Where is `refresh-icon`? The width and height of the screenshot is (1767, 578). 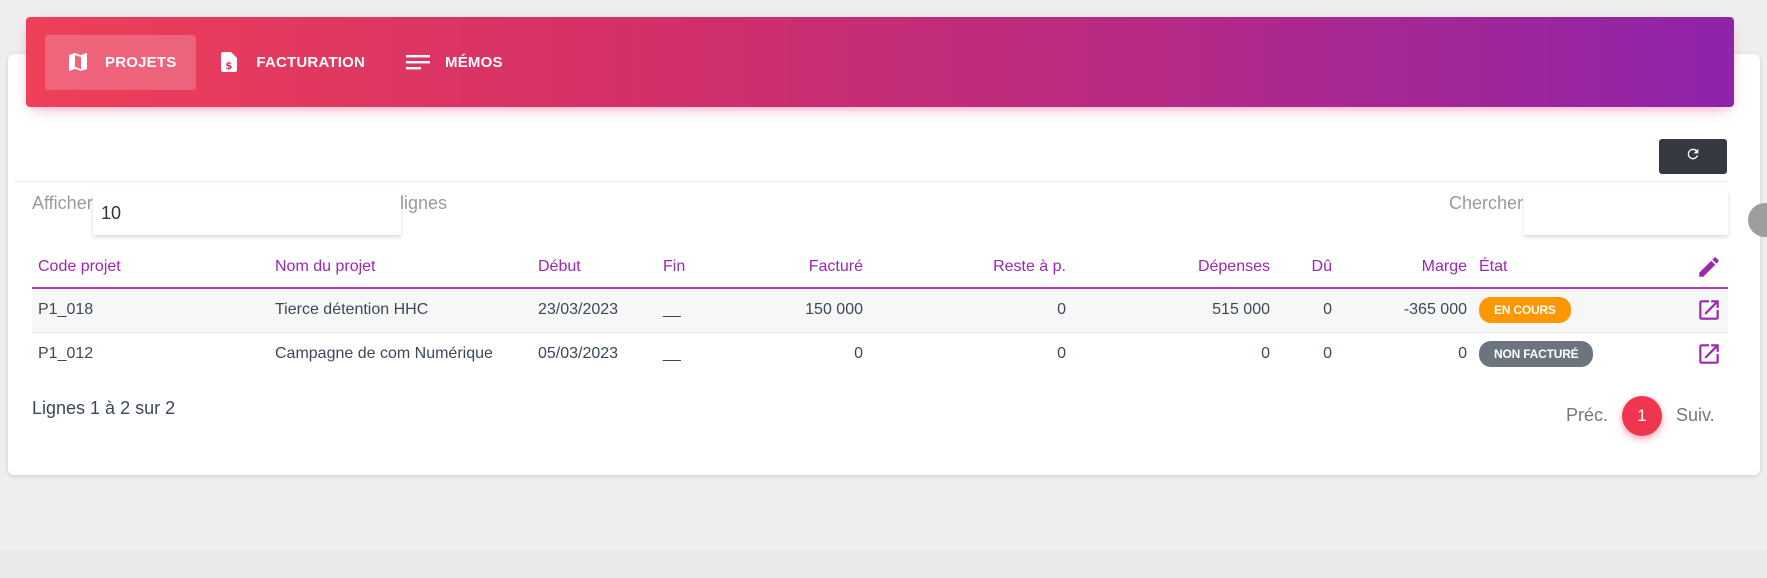
refresh-icon is located at coordinates (1693, 156).